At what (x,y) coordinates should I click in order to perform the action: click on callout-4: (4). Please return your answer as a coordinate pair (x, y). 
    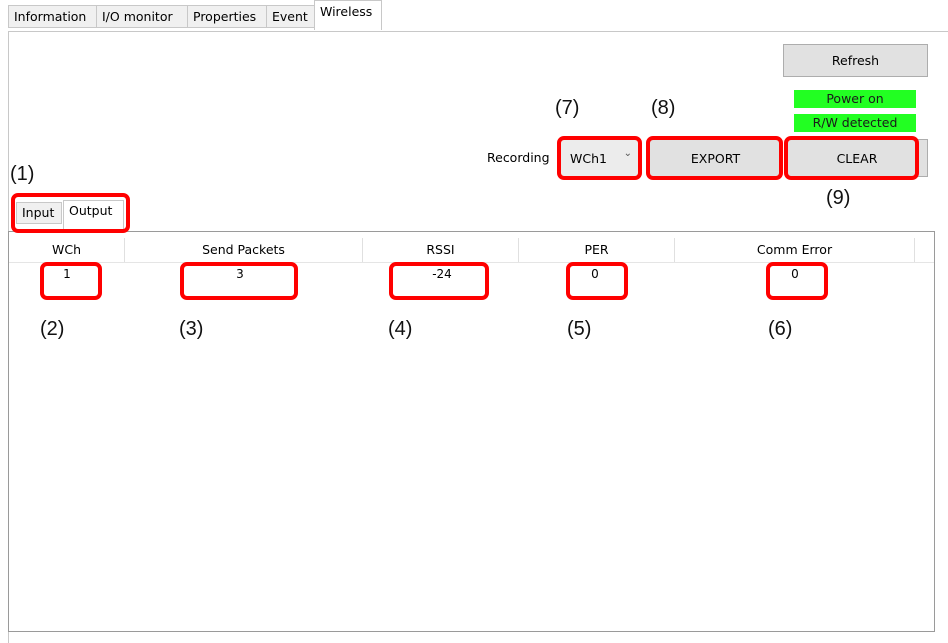
    Looking at the image, I should click on (400, 329).